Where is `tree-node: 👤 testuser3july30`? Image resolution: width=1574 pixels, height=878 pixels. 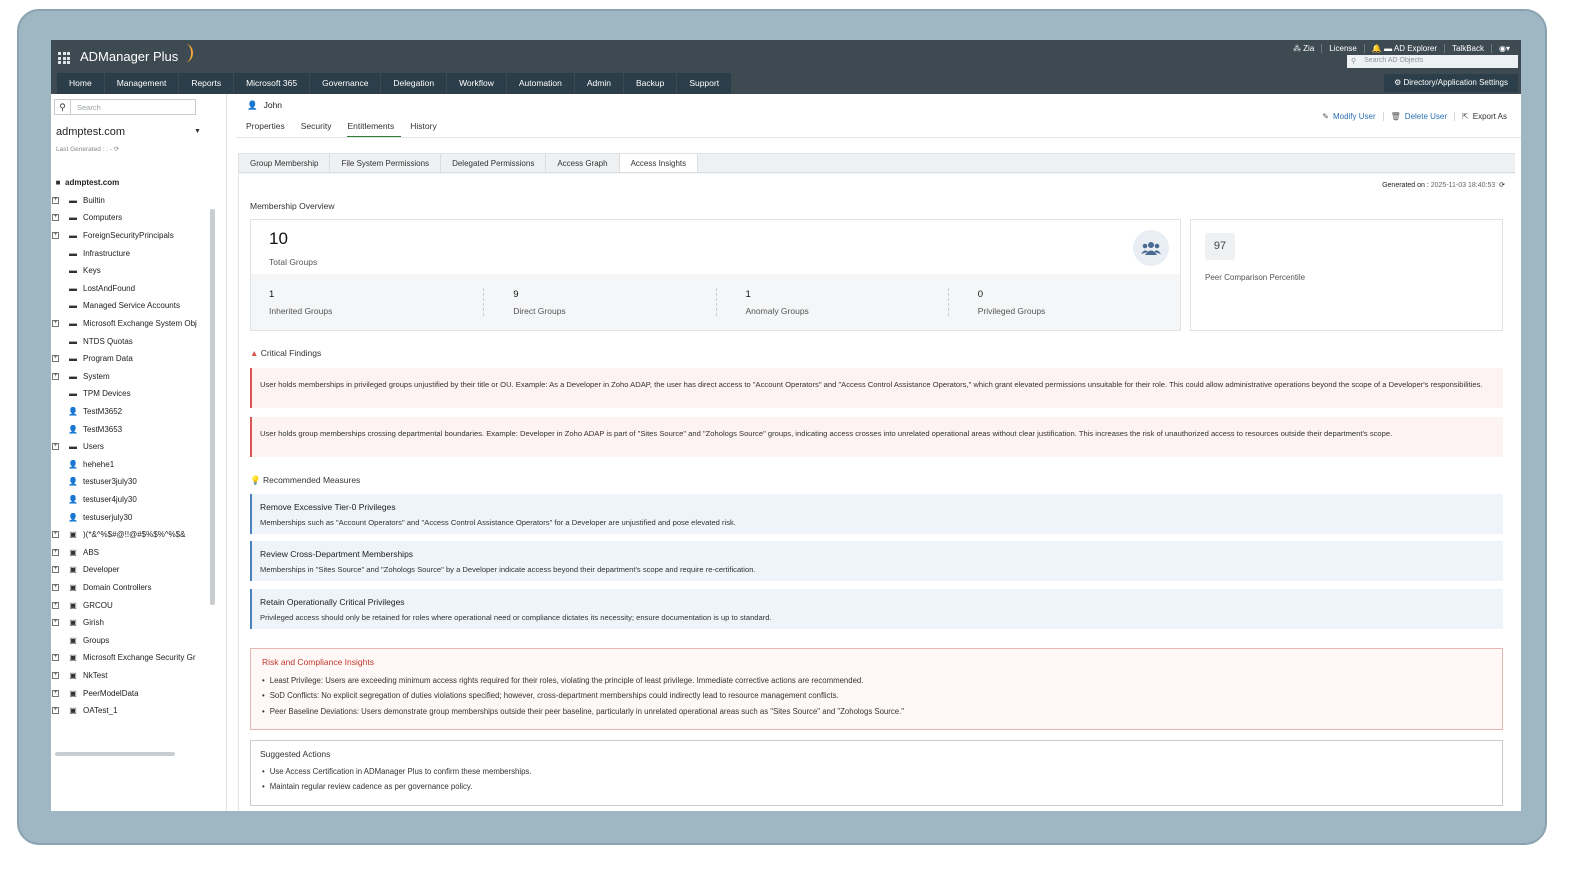
tree-node: 👤 testuser3july30 is located at coordinates (132, 482).